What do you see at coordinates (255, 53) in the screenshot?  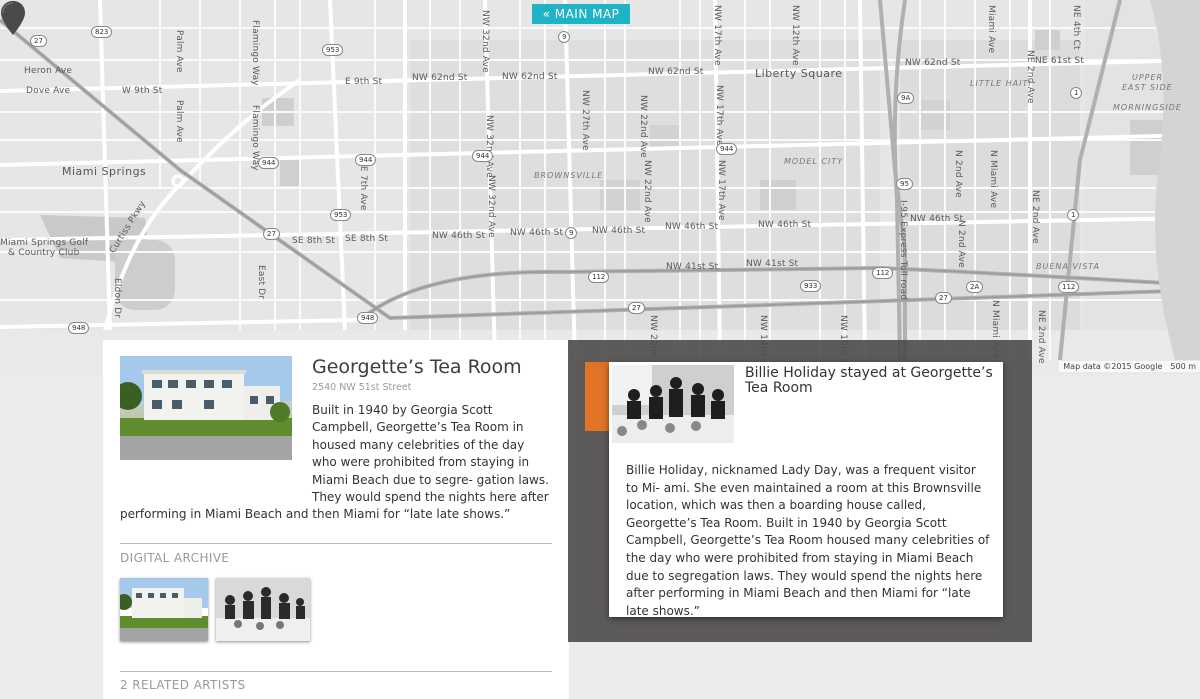 I see `map-street-label: Flamingo Way` at bounding box center [255, 53].